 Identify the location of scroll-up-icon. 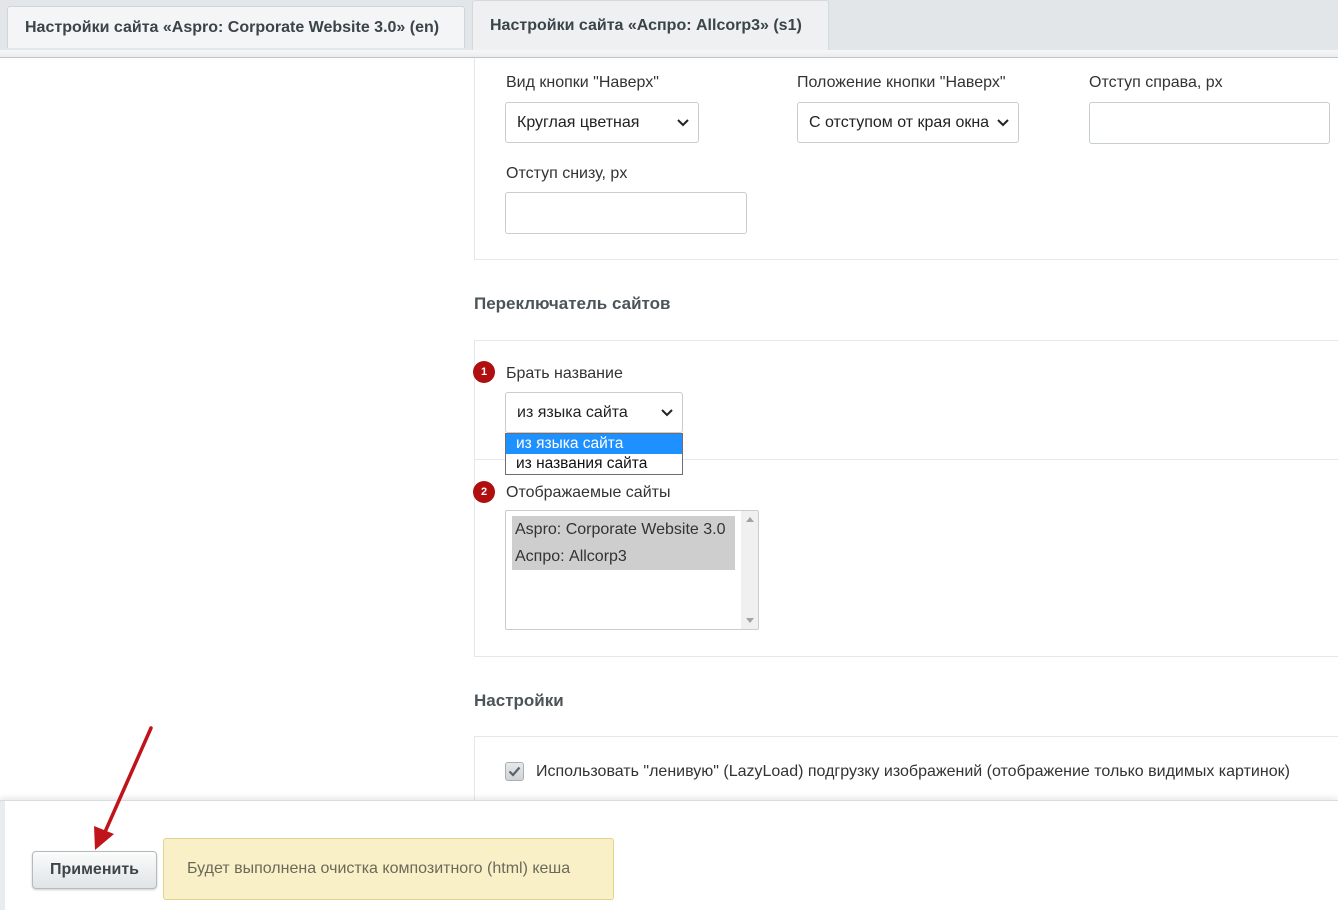
(750, 519).